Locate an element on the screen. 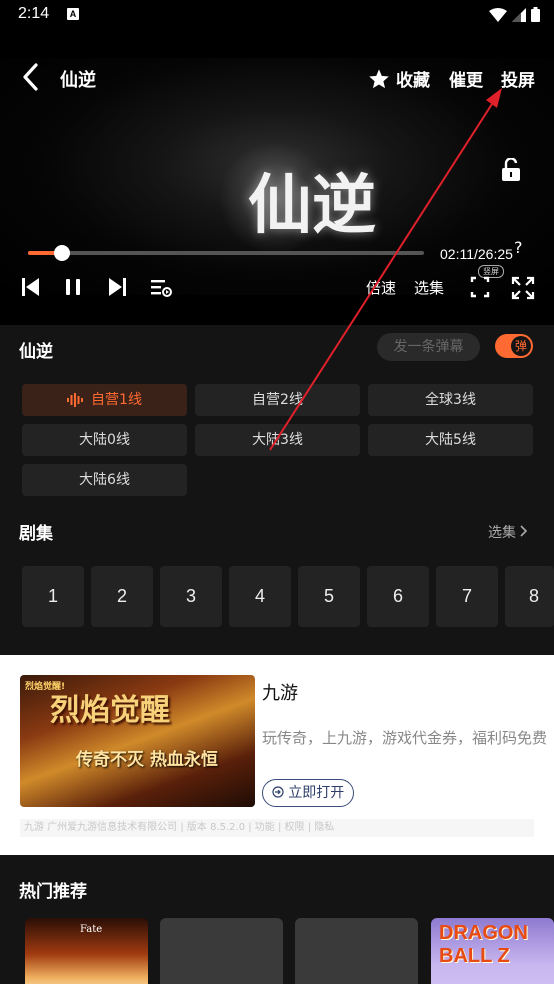 The height and width of the screenshot is (984, 554). episodes-button: 选集 is located at coordinates (429, 287).